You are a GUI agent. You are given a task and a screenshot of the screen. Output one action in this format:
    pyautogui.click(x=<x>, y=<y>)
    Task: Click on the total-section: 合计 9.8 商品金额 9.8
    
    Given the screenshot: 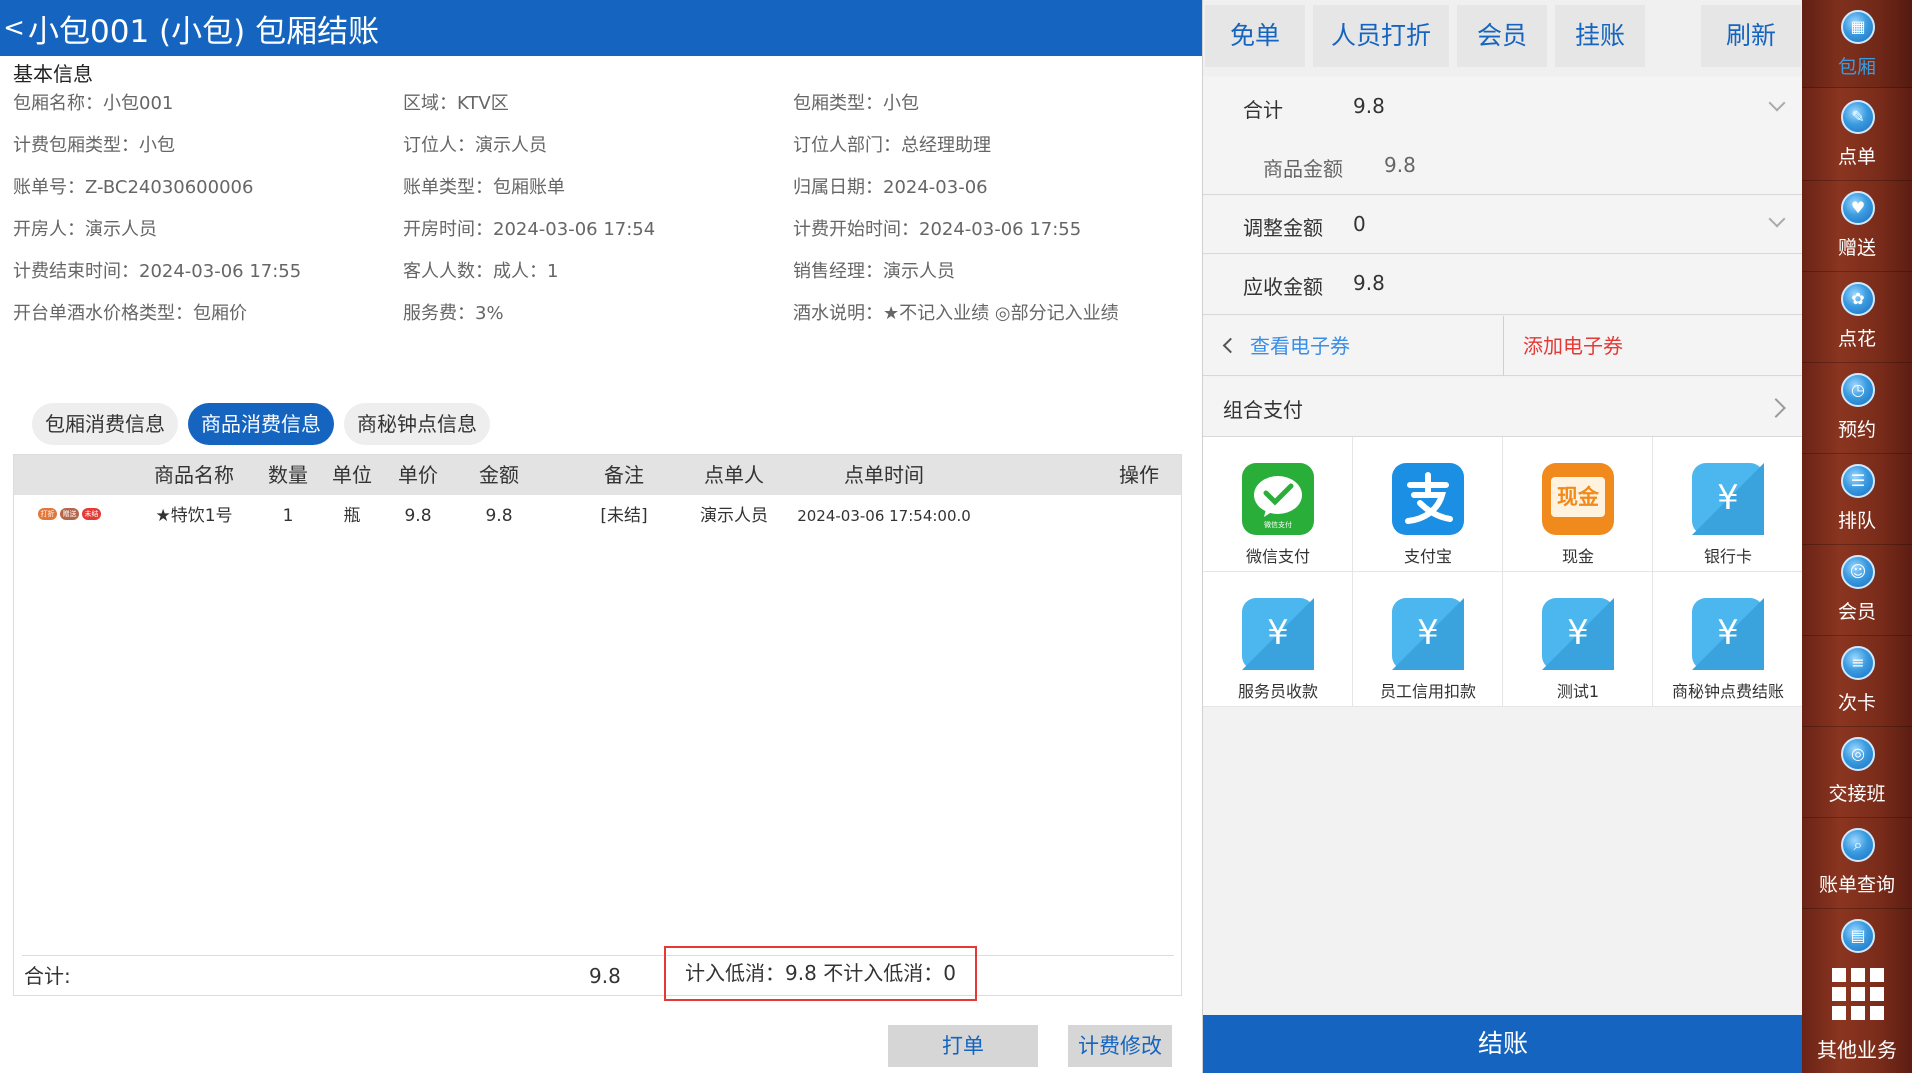 What is the action you would take?
    pyautogui.click(x=1503, y=136)
    